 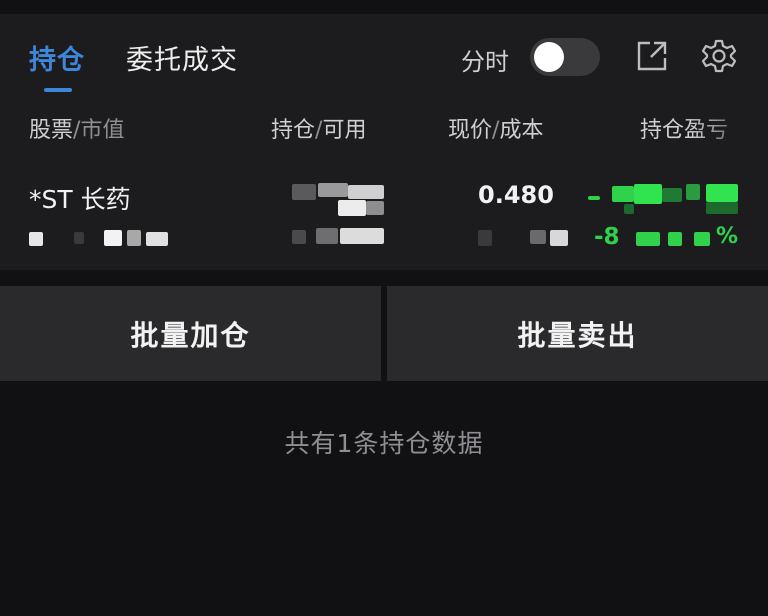 I want to click on tab-orders-trades: 委托成交, so click(x=182, y=57).